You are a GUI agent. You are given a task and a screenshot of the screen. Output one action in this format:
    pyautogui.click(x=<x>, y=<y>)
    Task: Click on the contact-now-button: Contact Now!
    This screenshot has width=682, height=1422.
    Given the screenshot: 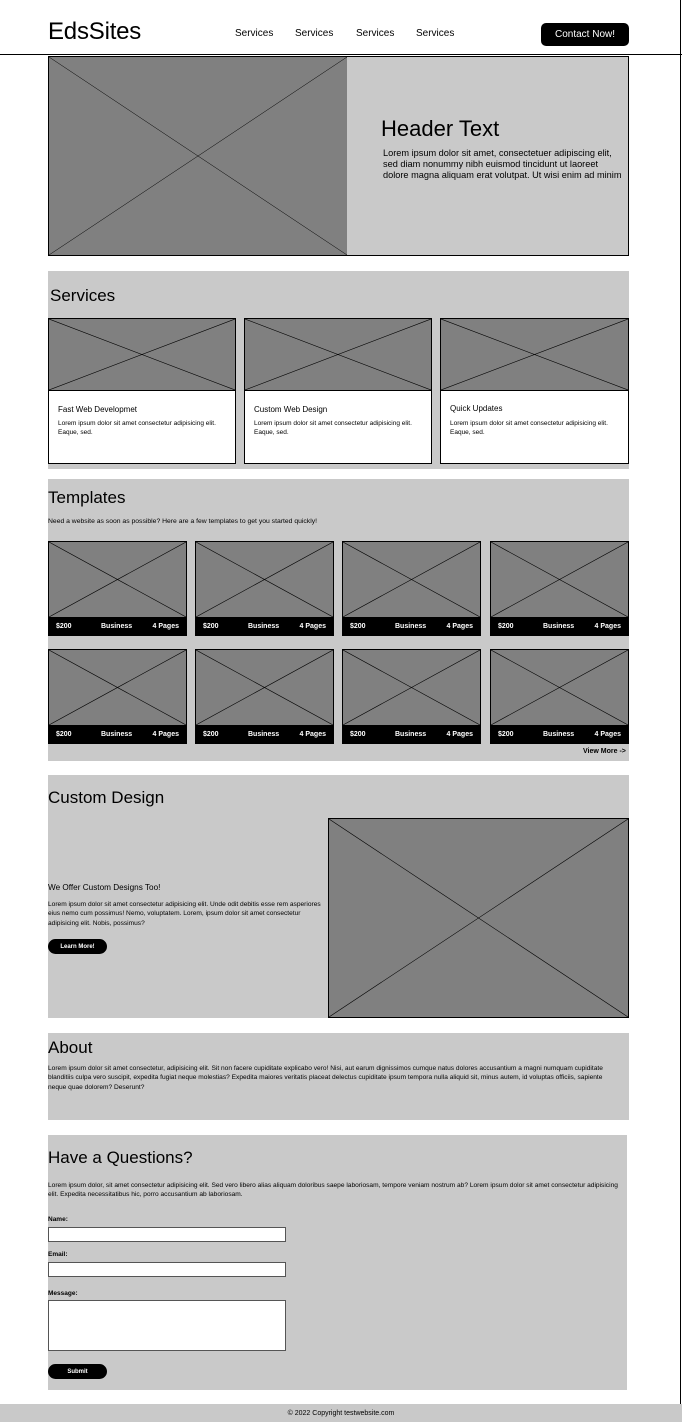 What is the action you would take?
    pyautogui.click(x=585, y=34)
    